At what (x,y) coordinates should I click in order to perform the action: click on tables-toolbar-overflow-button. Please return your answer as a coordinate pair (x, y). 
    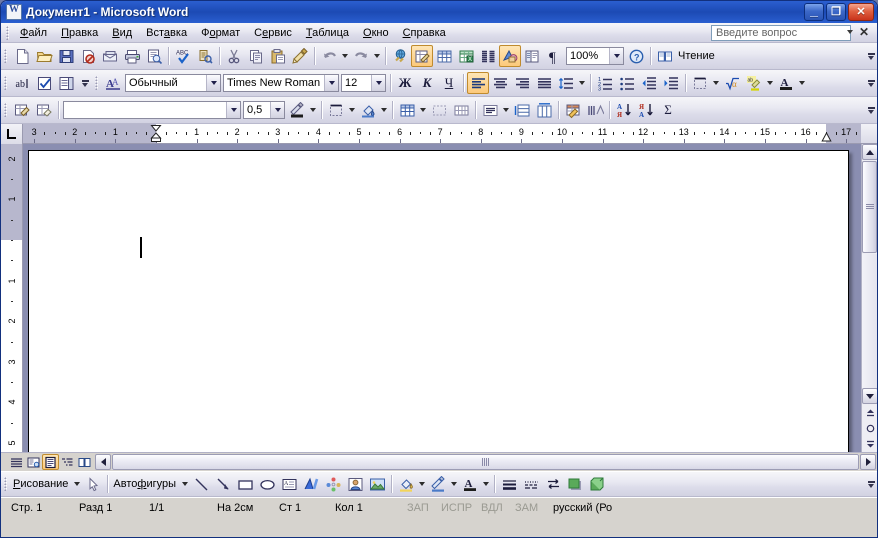
    Looking at the image, I should click on (871, 110).